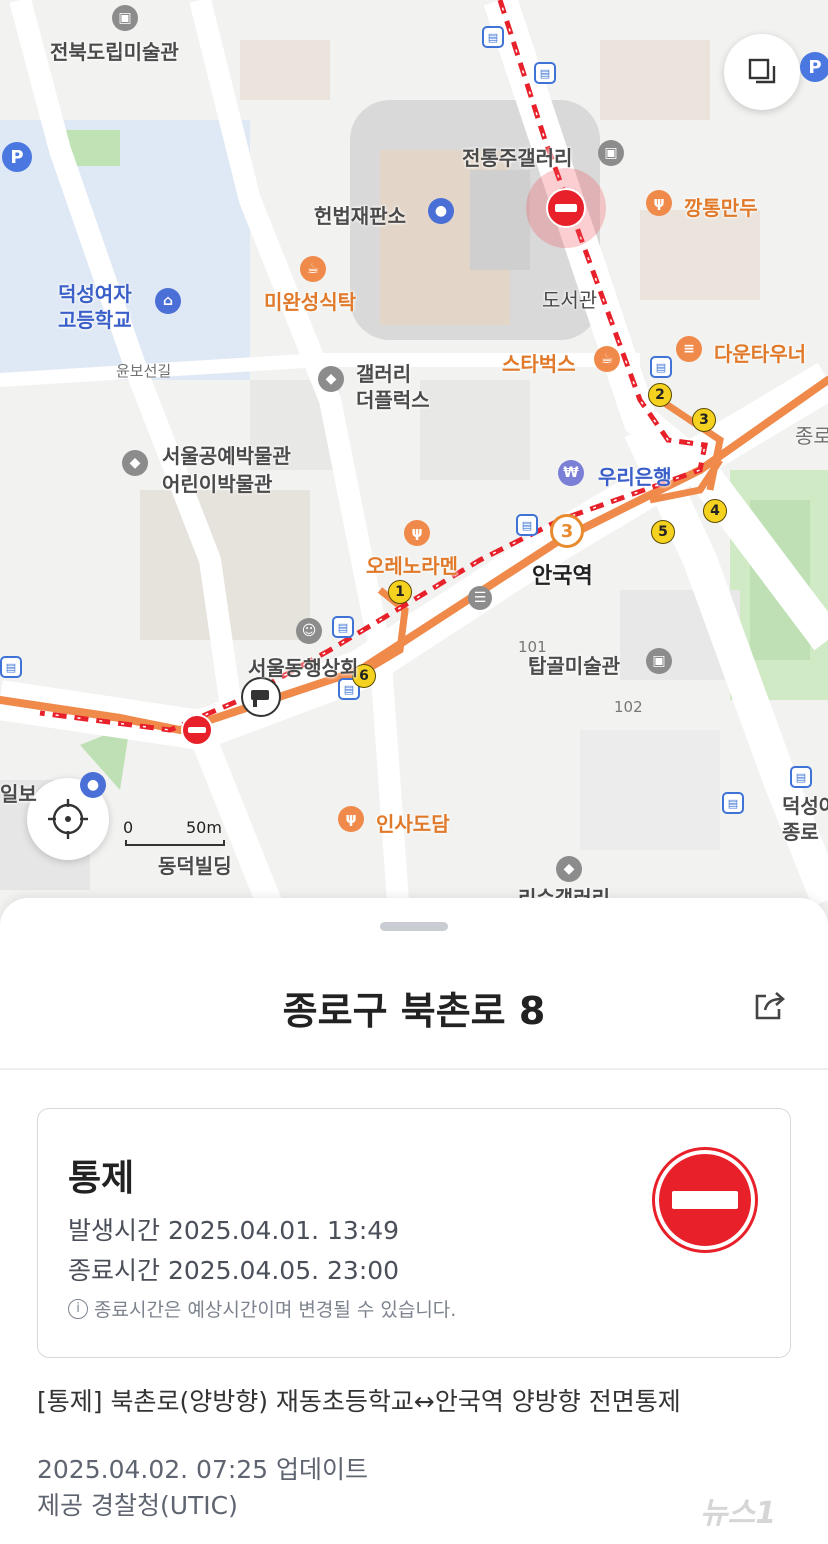  Describe the element at coordinates (383, 372) in the screenshot. I see `map-label: 갤러리` at that location.